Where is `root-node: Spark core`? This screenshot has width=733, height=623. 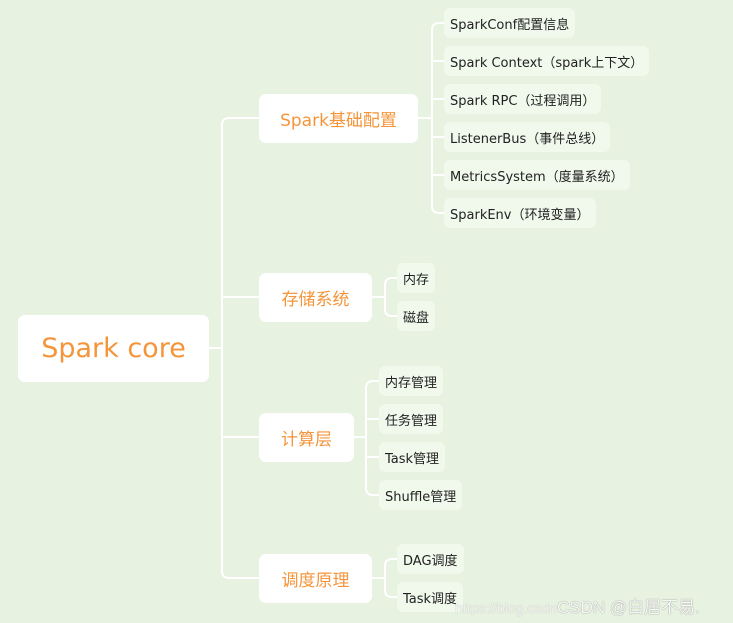 root-node: Spark core is located at coordinates (113, 348).